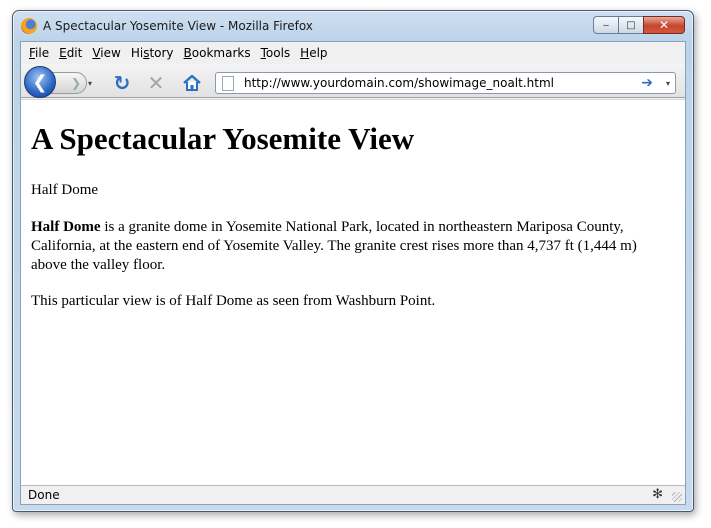  What do you see at coordinates (192, 83) in the screenshot?
I see `home-icon` at bounding box center [192, 83].